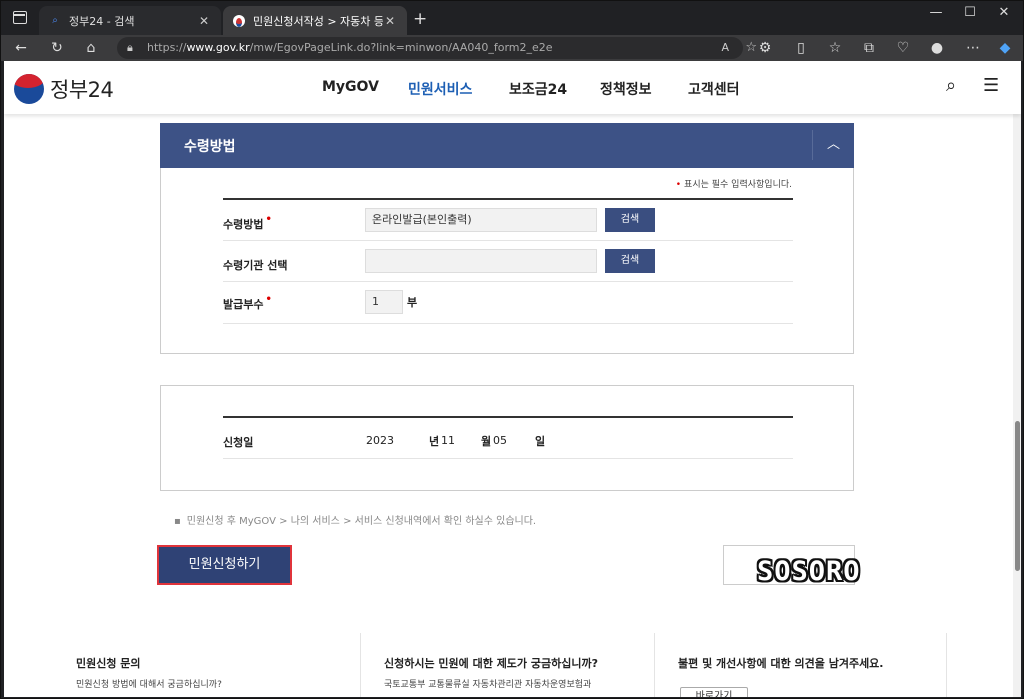 This screenshot has width=1024, height=699. What do you see at coordinates (714, 89) in the screenshot?
I see `nav-customer-center: 고객센터` at bounding box center [714, 89].